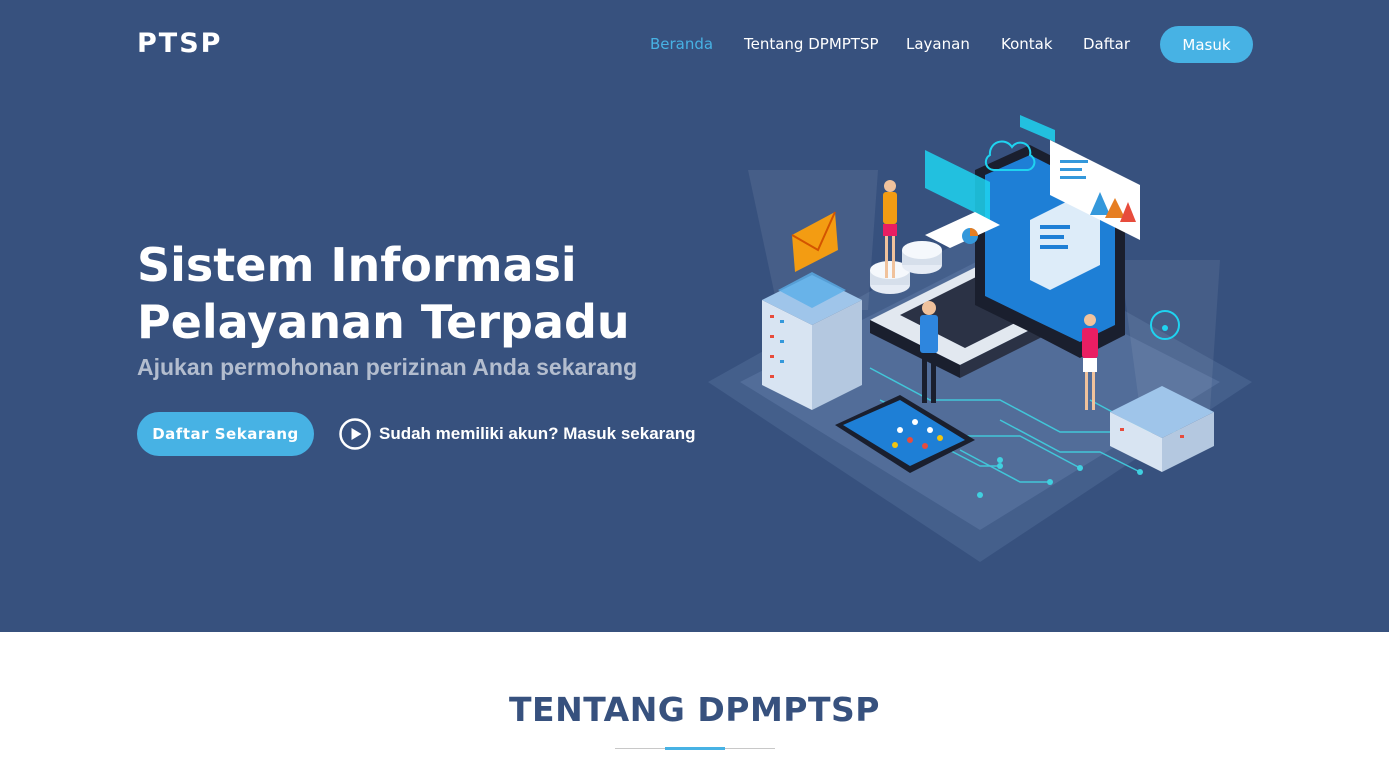 The width and height of the screenshot is (1389, 767). I want to click on hero-title: Sistem Informasi Pelayanan Terpadu, so click(417, 294).